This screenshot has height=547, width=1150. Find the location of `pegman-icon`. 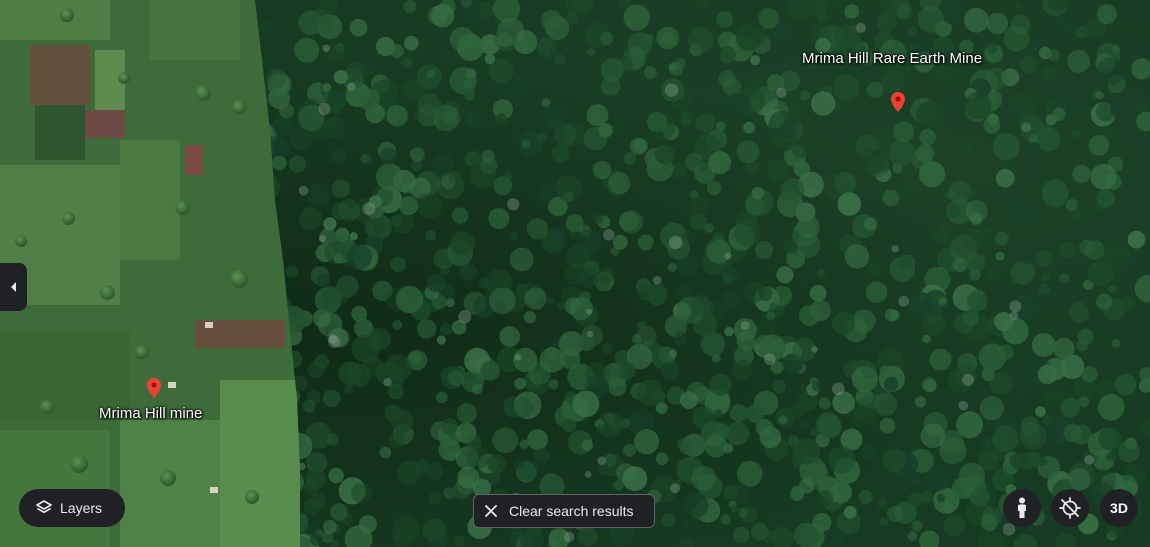

pegman-icon is located at coordinates (1022, 507).